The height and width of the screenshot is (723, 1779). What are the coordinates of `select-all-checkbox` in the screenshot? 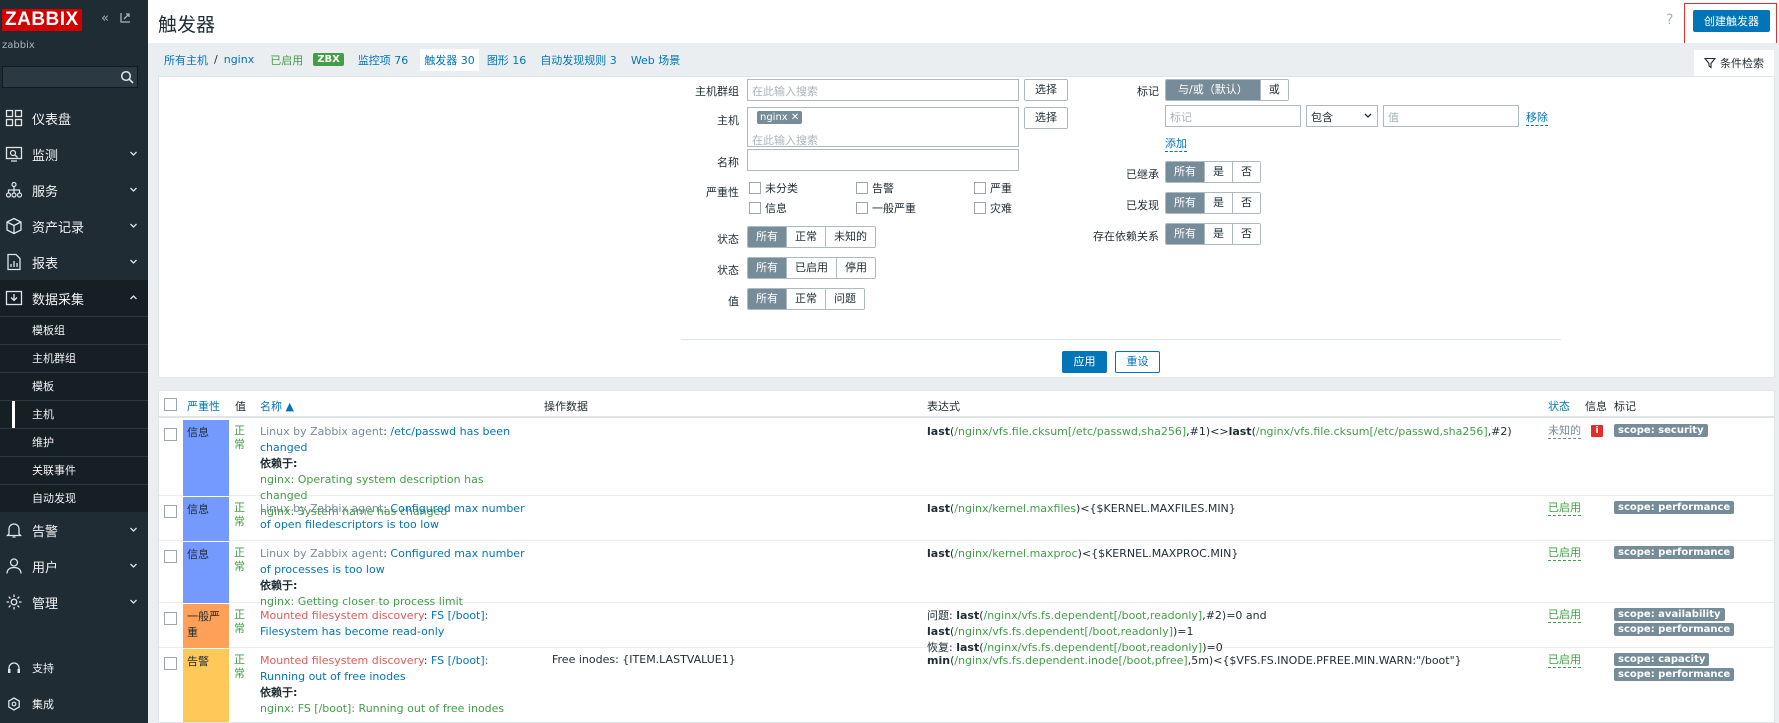 It's located at (170, 404).